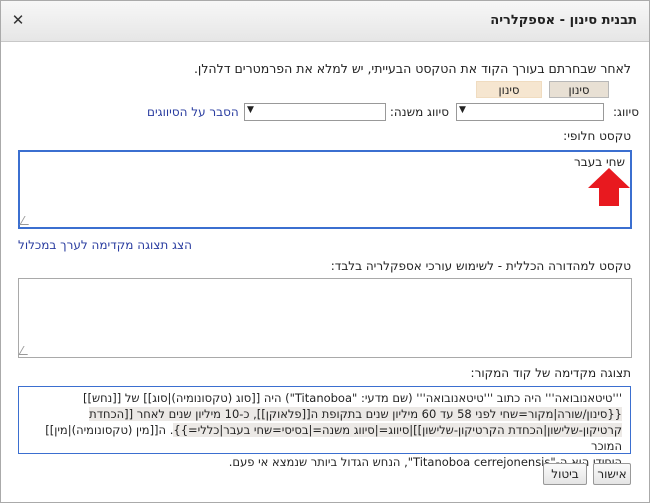 The width and height of the screenshot is (650, 503). Describe the element at coordinates (325, 21) in the screenshot. I see `dialog-titlebar: תבנית סינון - אספקלריה ✕` at that location.